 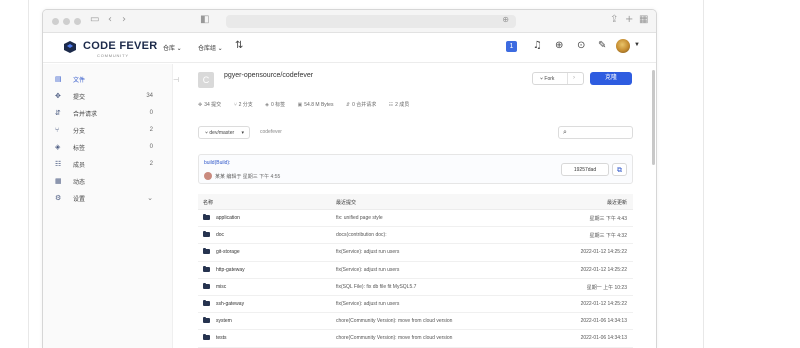 I want to click on file-search-input: ⌕, so click(x=595, y=132).